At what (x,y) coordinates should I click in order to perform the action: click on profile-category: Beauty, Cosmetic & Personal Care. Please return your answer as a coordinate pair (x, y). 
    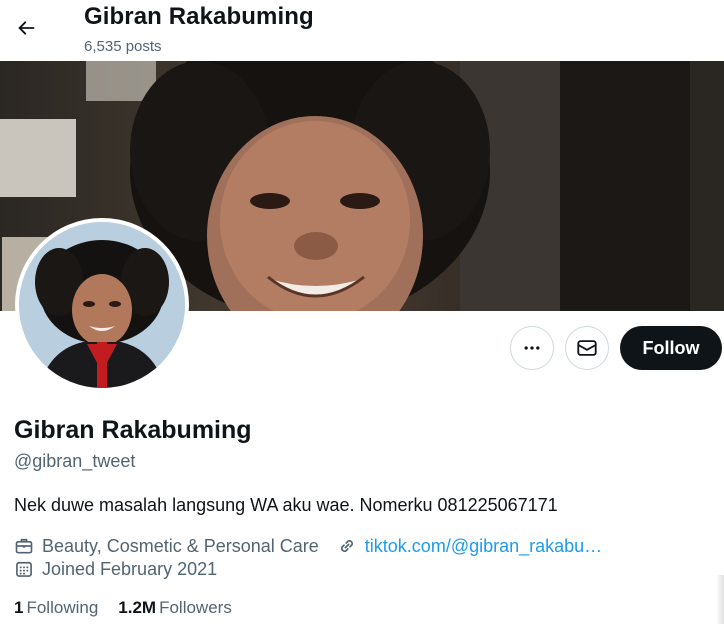
    Looking at the image, I should click on (180, 545).